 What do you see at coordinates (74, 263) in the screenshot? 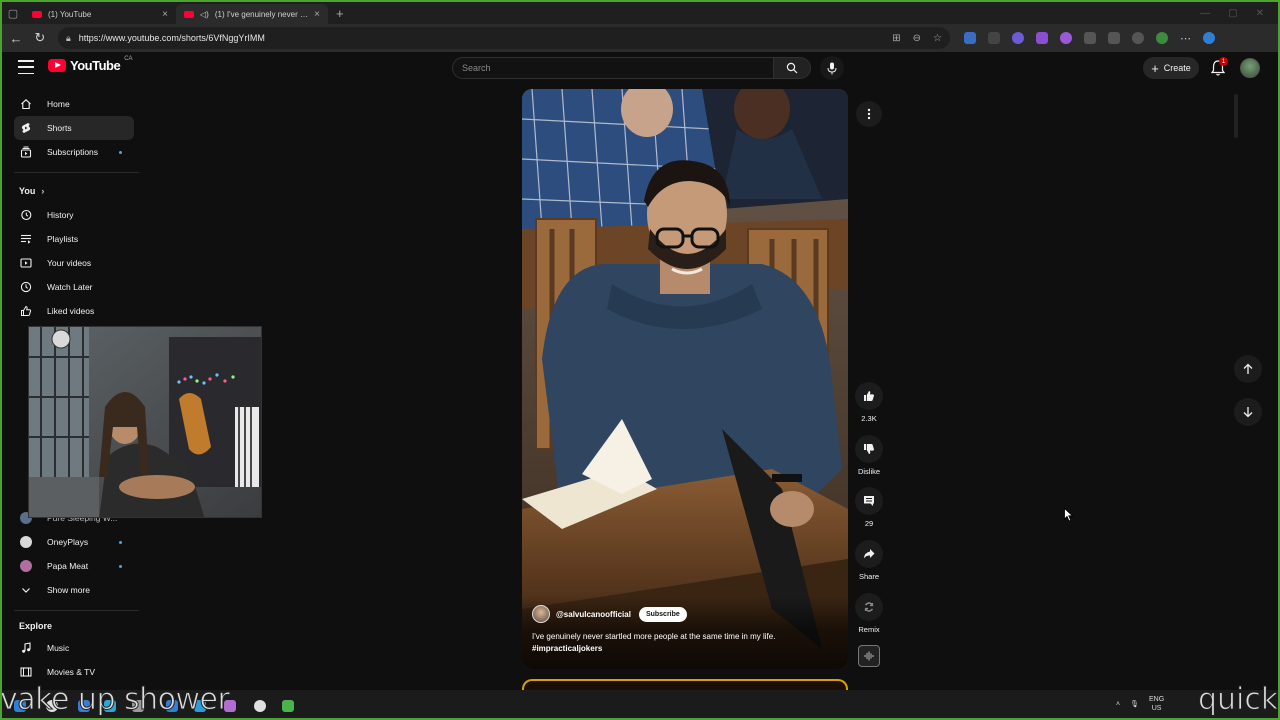
I see `sidebar-item-your-videos: Your videos` at bounding box center [74, 263].